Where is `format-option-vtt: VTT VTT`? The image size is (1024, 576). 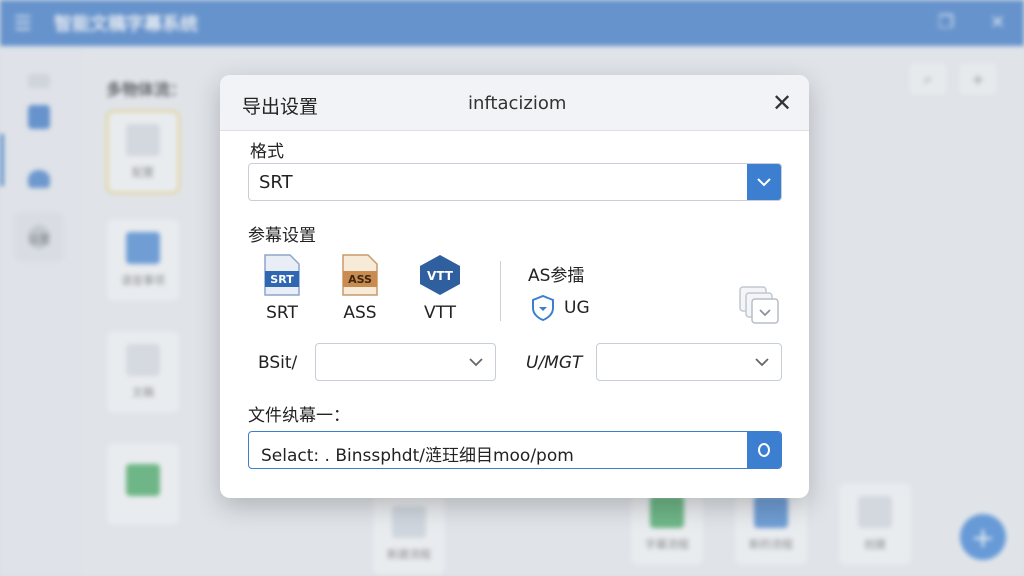
format-option-vtt: VTT VTT is located at coordinates (440, 288).